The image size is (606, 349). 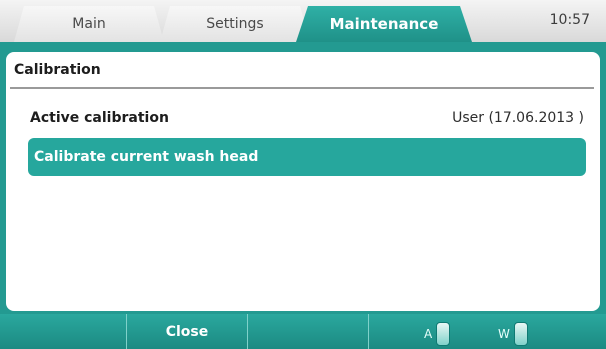 I want to click on status-w: W, so click(x=513, y=334).